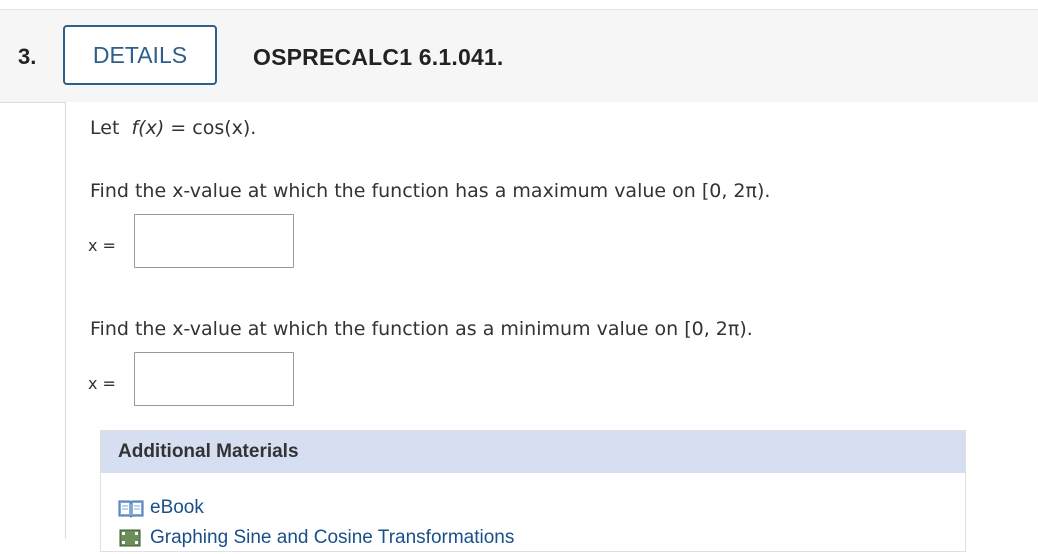 The height and width of the screenshot is (554, 1038). Describe the element at coordinates (224, 128) in the screenshot. I see `function-expression: cos(x).` at that location.